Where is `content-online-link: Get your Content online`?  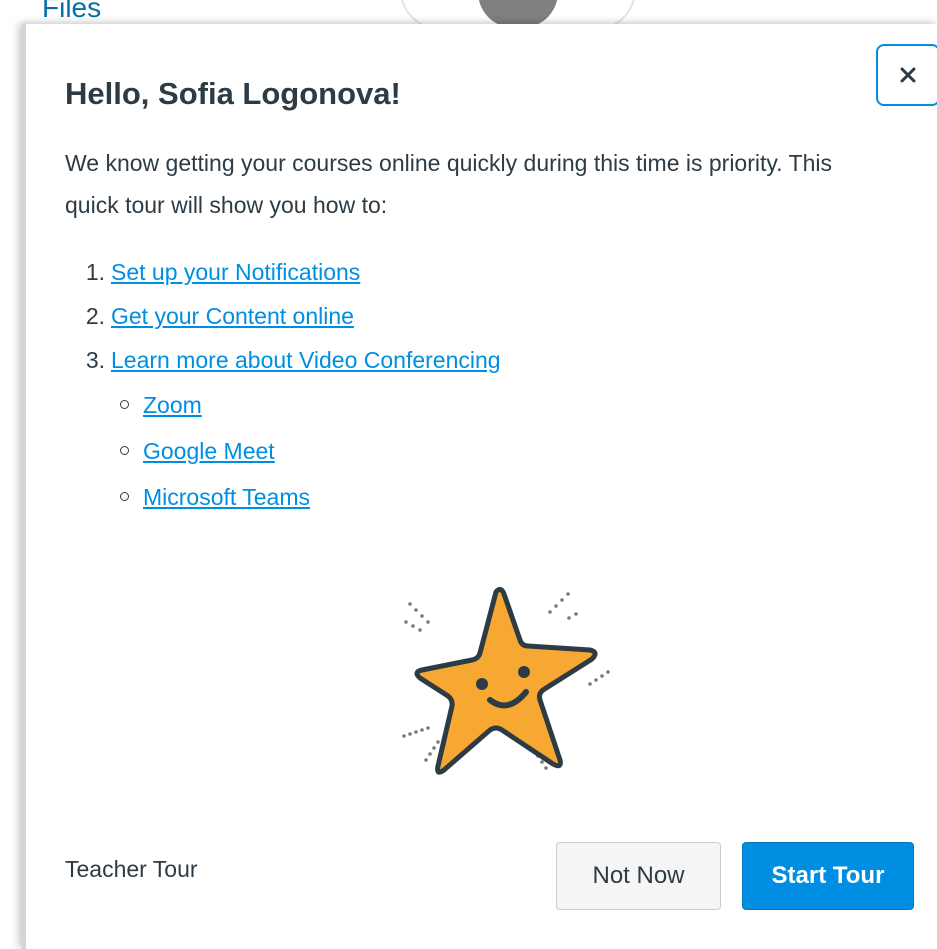 content-online-link: Get your Content online is located at coordinates (232, 316).